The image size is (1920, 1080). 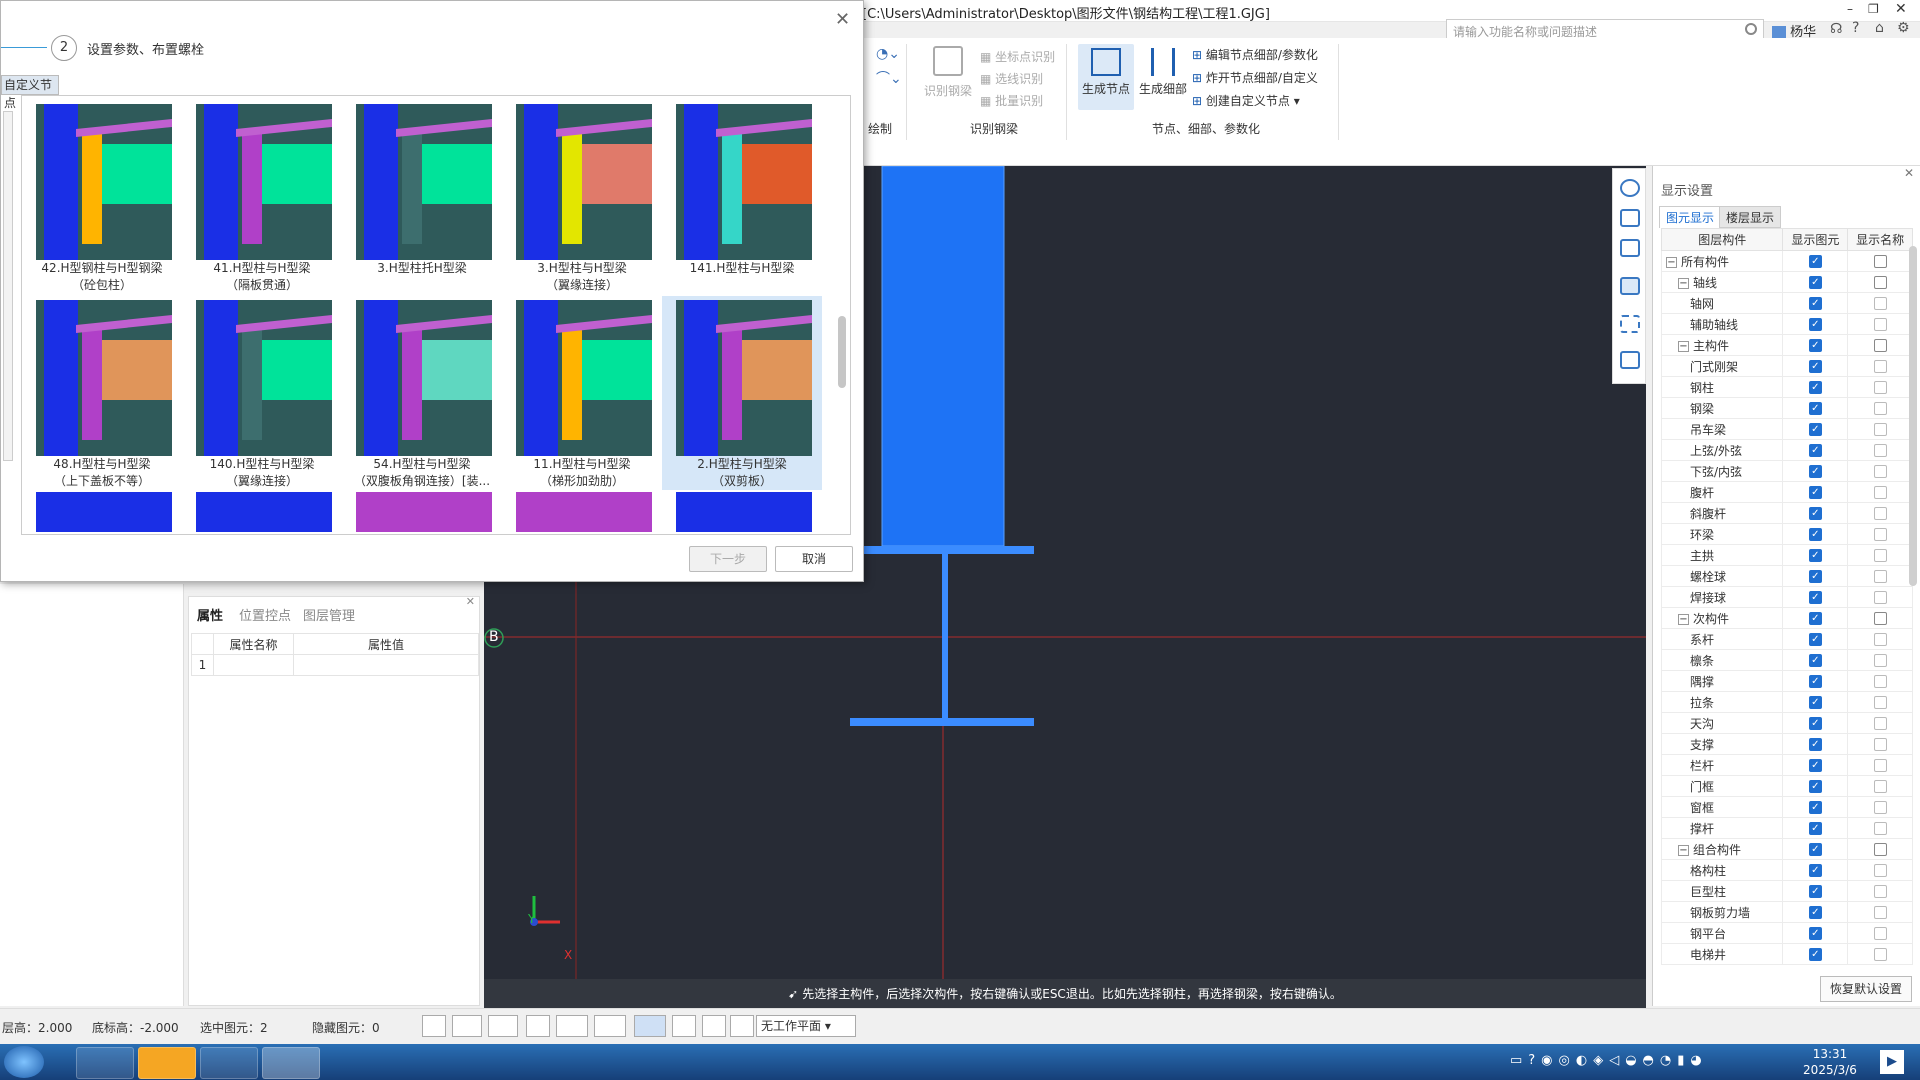 What do you see at coordinates (1017, 56) in the screenshot?
I see `coord-recognize-button: ▦ 坐标点识别` at bounding box center [1017, 56].